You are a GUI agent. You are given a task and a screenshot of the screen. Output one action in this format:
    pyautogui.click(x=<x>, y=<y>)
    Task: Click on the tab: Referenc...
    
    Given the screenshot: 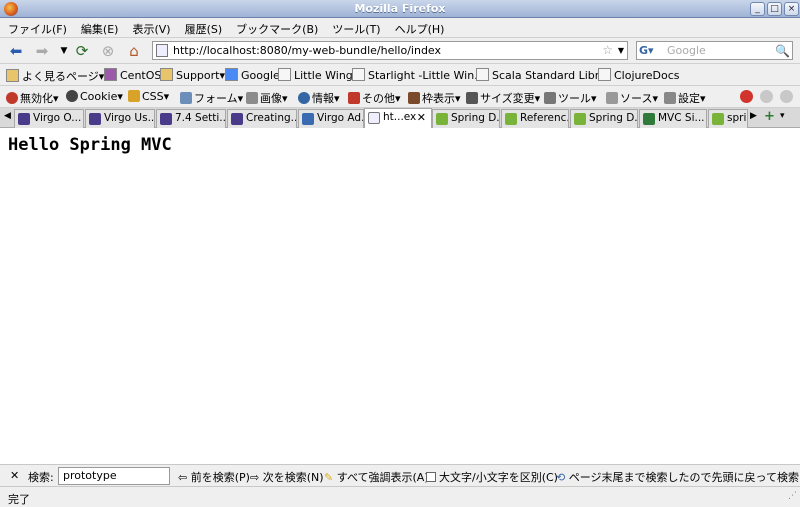 What is the action you would take?
    pyautogui.click(x=535, y=118)
    